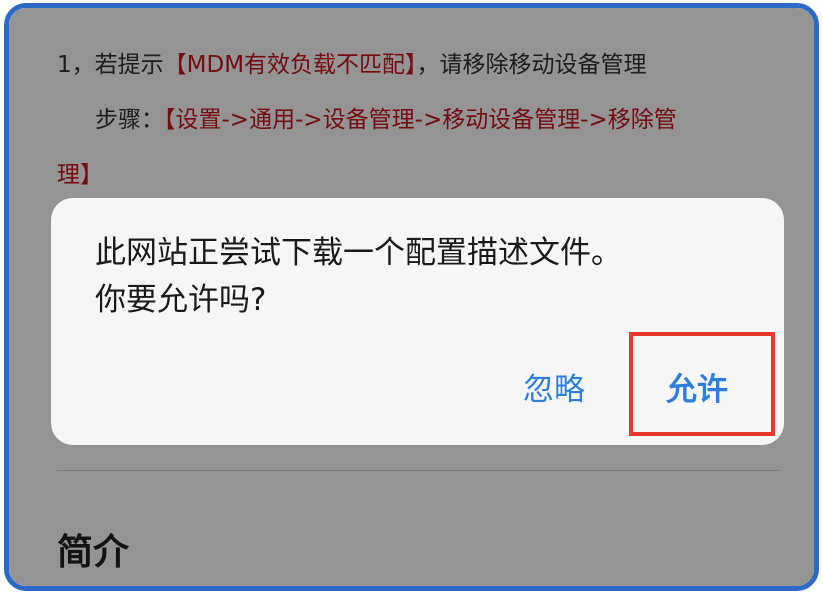  I want to click on annotation-highlight-box, so click(702, 384).